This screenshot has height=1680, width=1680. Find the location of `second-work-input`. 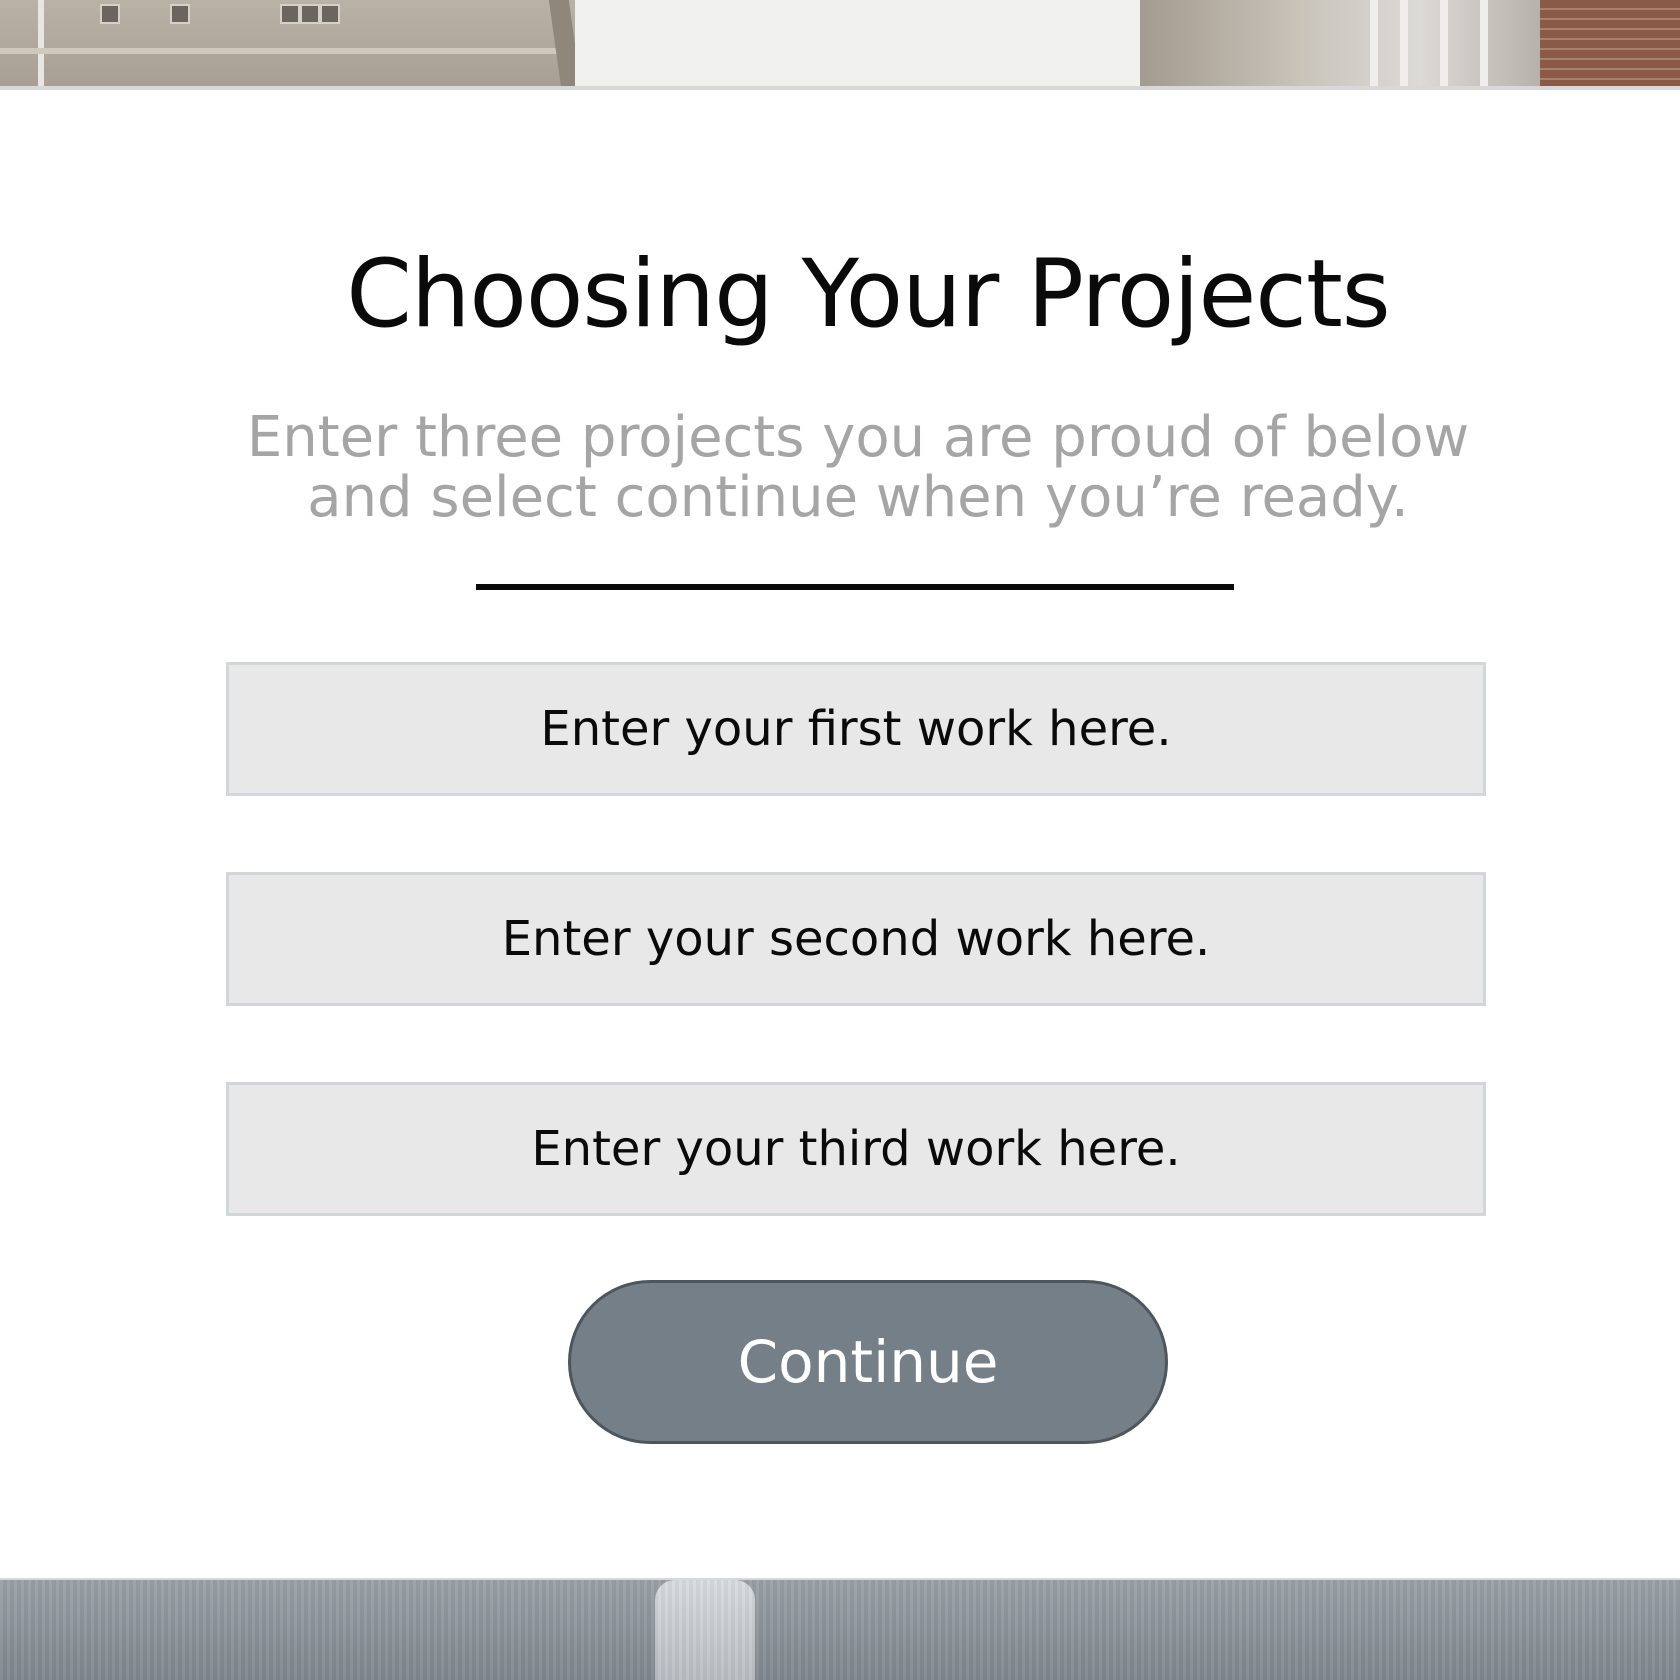

second-work-input is located at coordinates (856, 939).